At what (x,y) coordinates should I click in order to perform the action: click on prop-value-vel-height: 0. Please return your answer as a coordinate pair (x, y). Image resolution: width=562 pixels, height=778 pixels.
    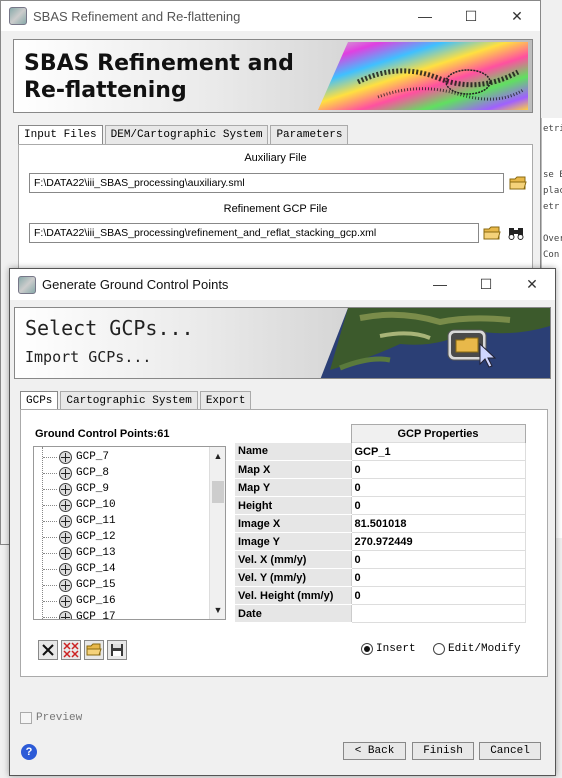
    Looking at the image, I should click on (438, 595).